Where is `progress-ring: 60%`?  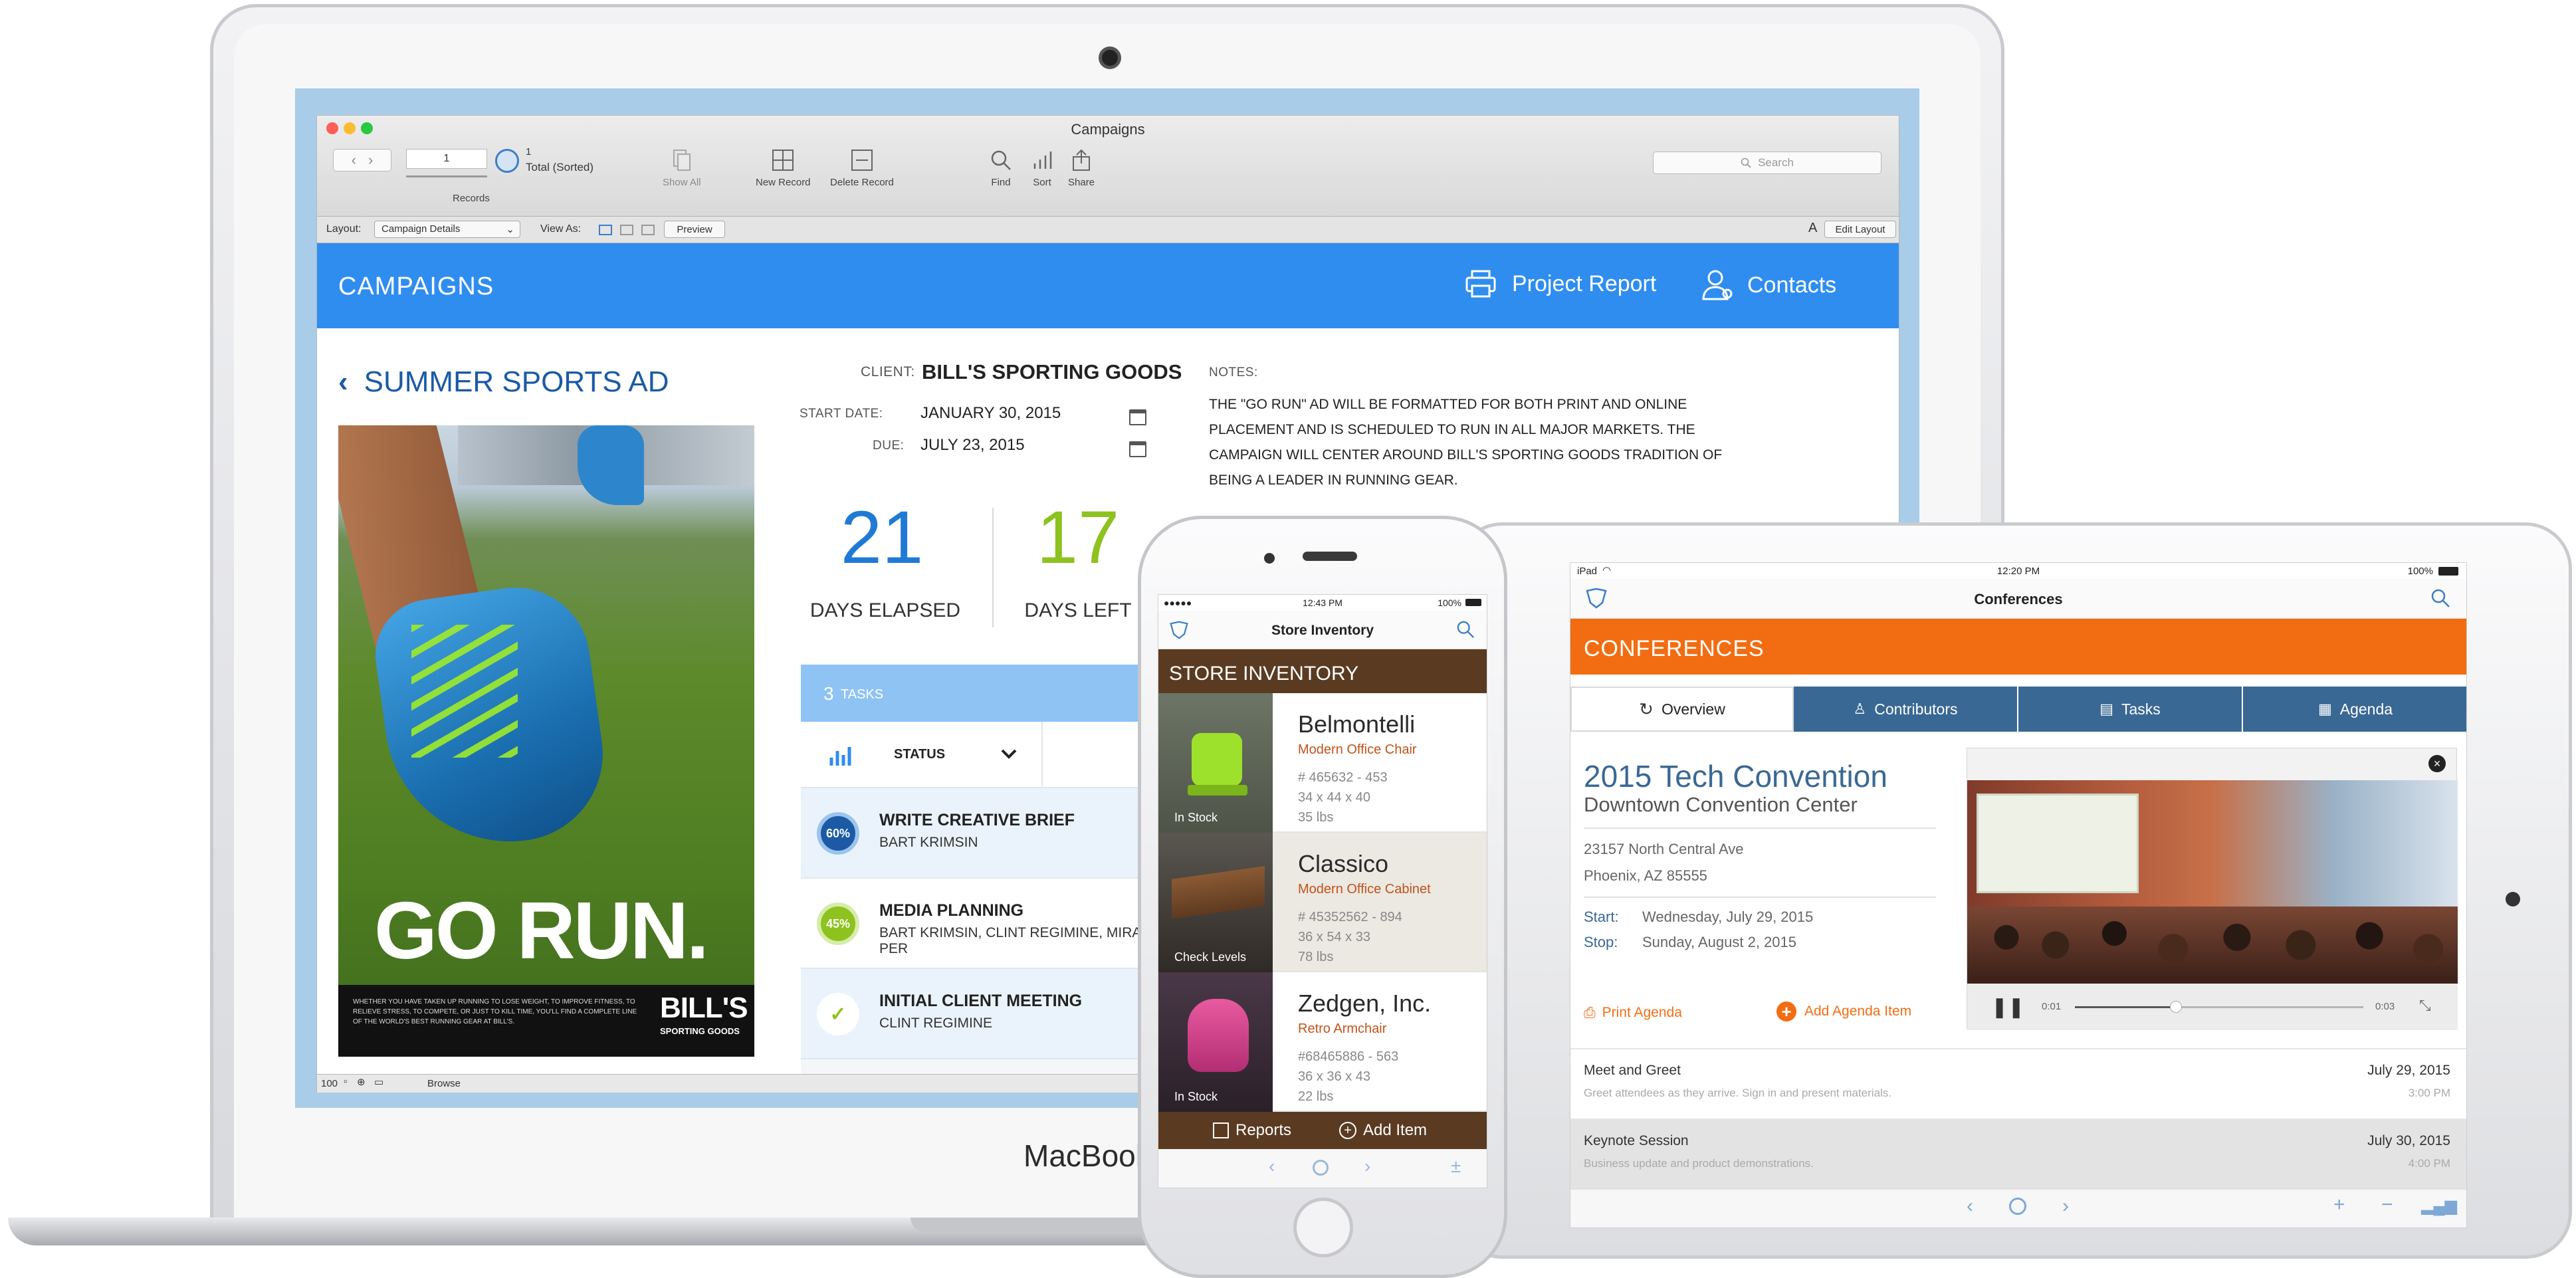 progress-ring: 60% is located at coordinates (838, 833).